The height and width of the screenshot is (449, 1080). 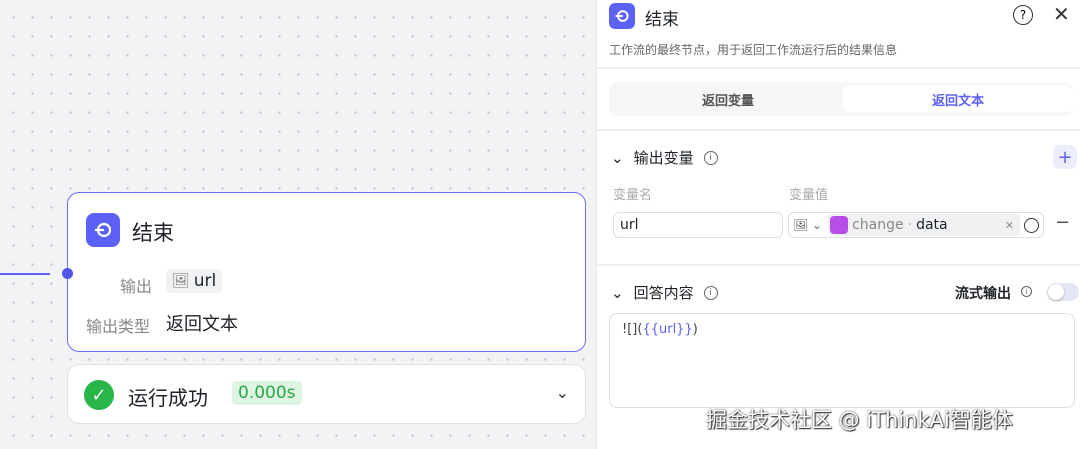 I want to click on answer-content-editor: ![]({{url}}), so click(x=842, y=360).